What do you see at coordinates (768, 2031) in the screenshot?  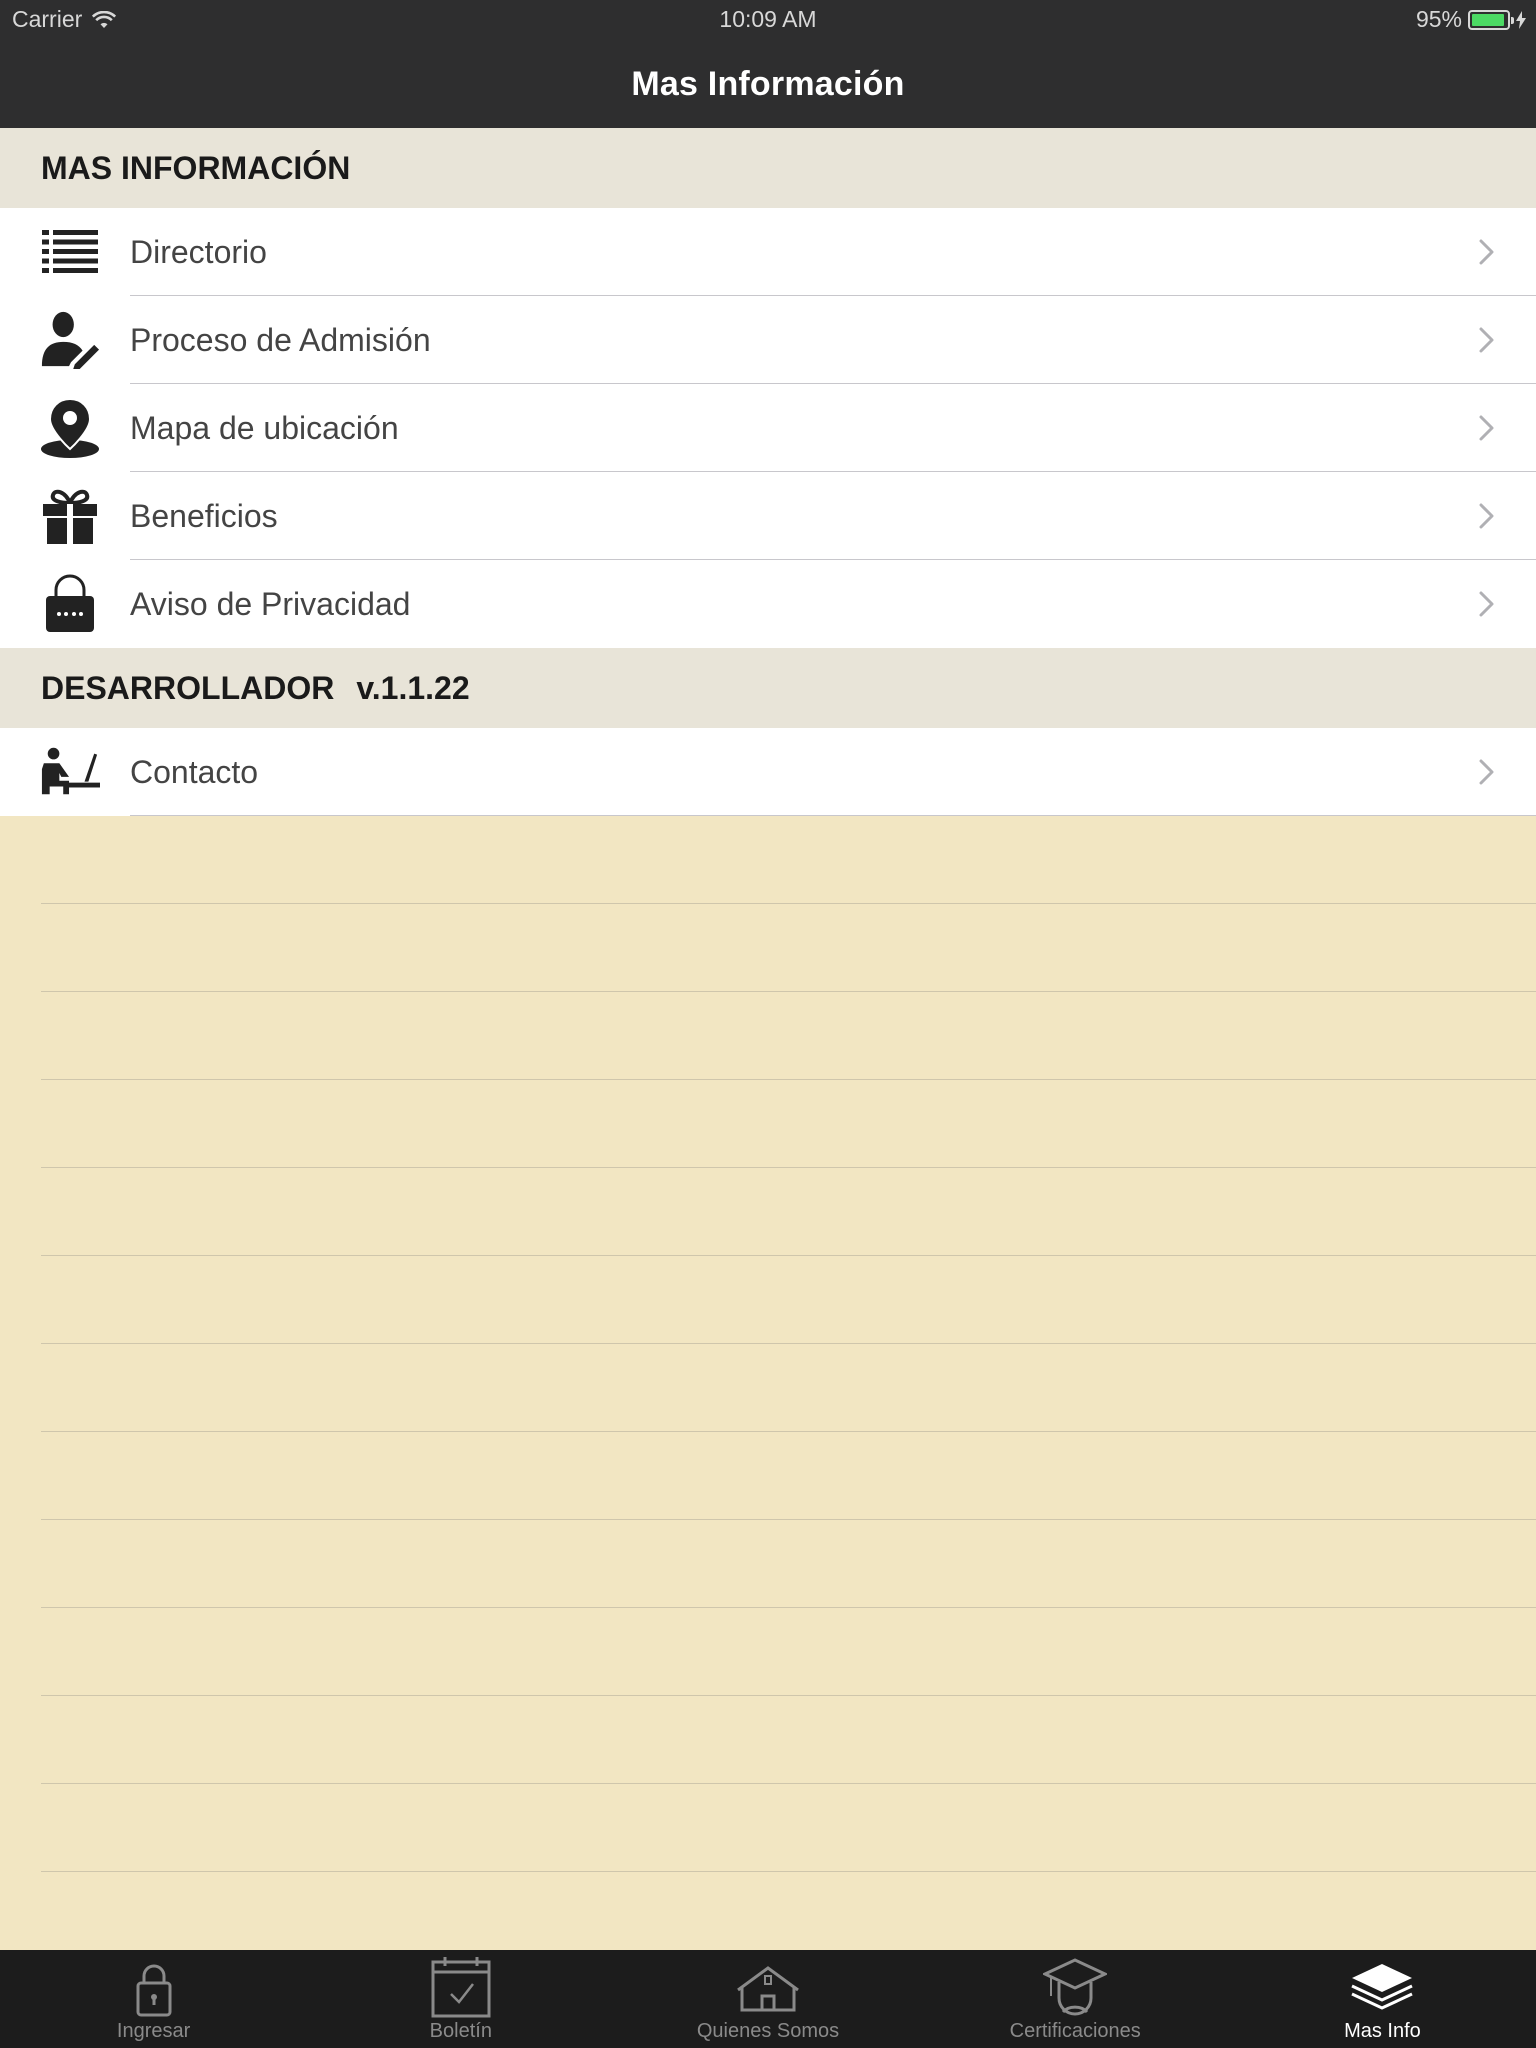 I see `tab-label: Quienes Somos` at bounding box center [768, 2031].